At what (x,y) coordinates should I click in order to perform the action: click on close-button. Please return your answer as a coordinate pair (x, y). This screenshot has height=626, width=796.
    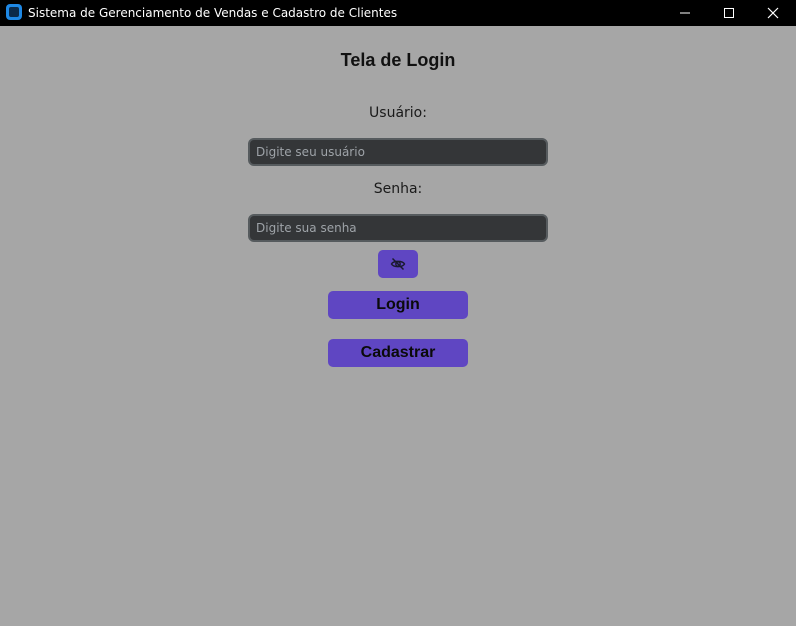
    Looking at the image, I should click on (773, 13).